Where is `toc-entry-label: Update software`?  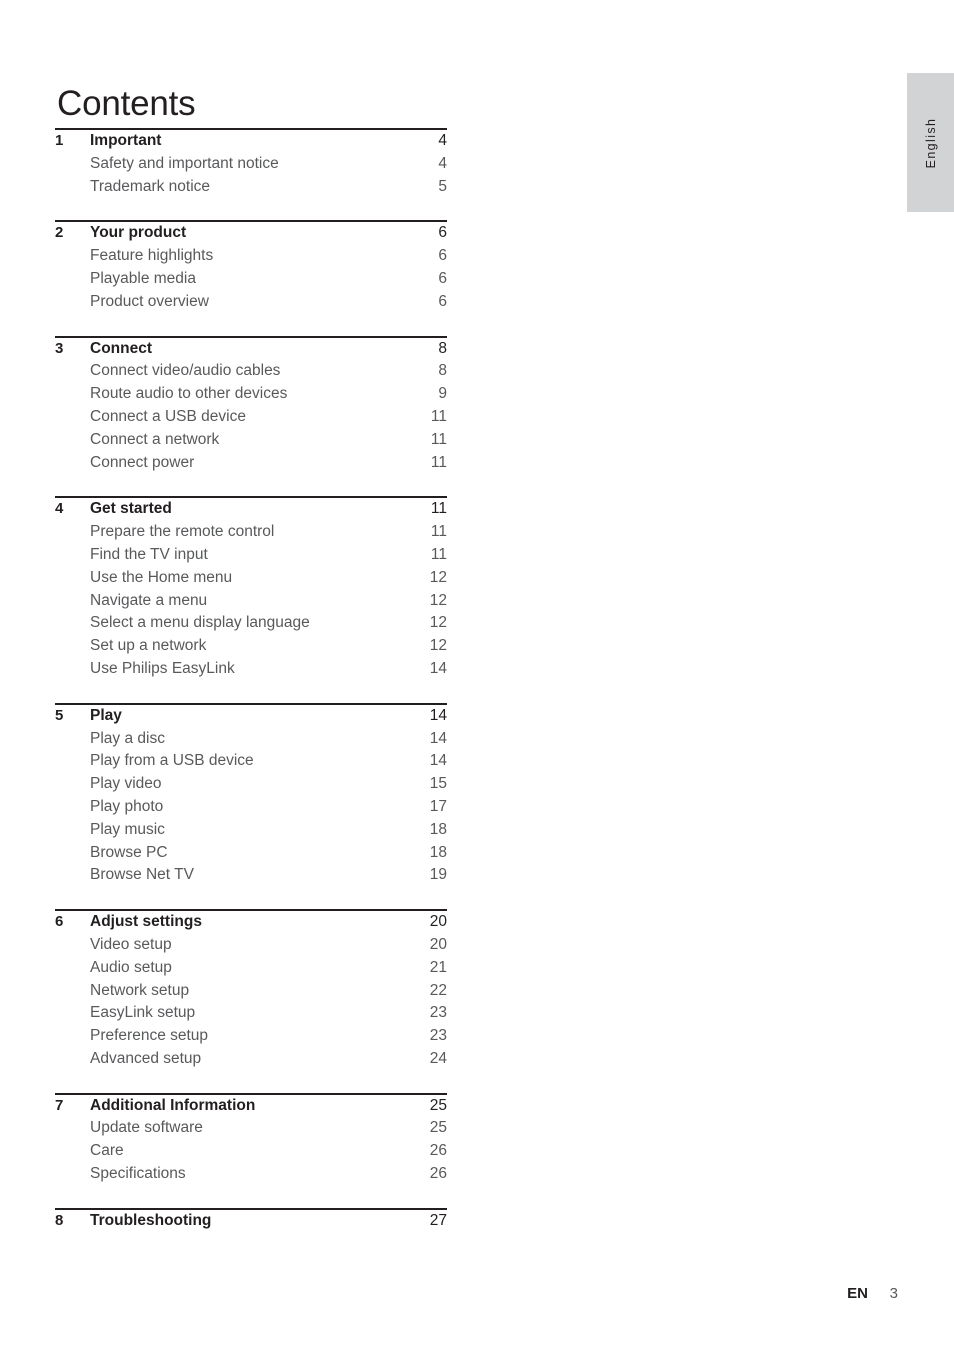
toc-entry-label: Update software is located at coordinates (146, 1128).